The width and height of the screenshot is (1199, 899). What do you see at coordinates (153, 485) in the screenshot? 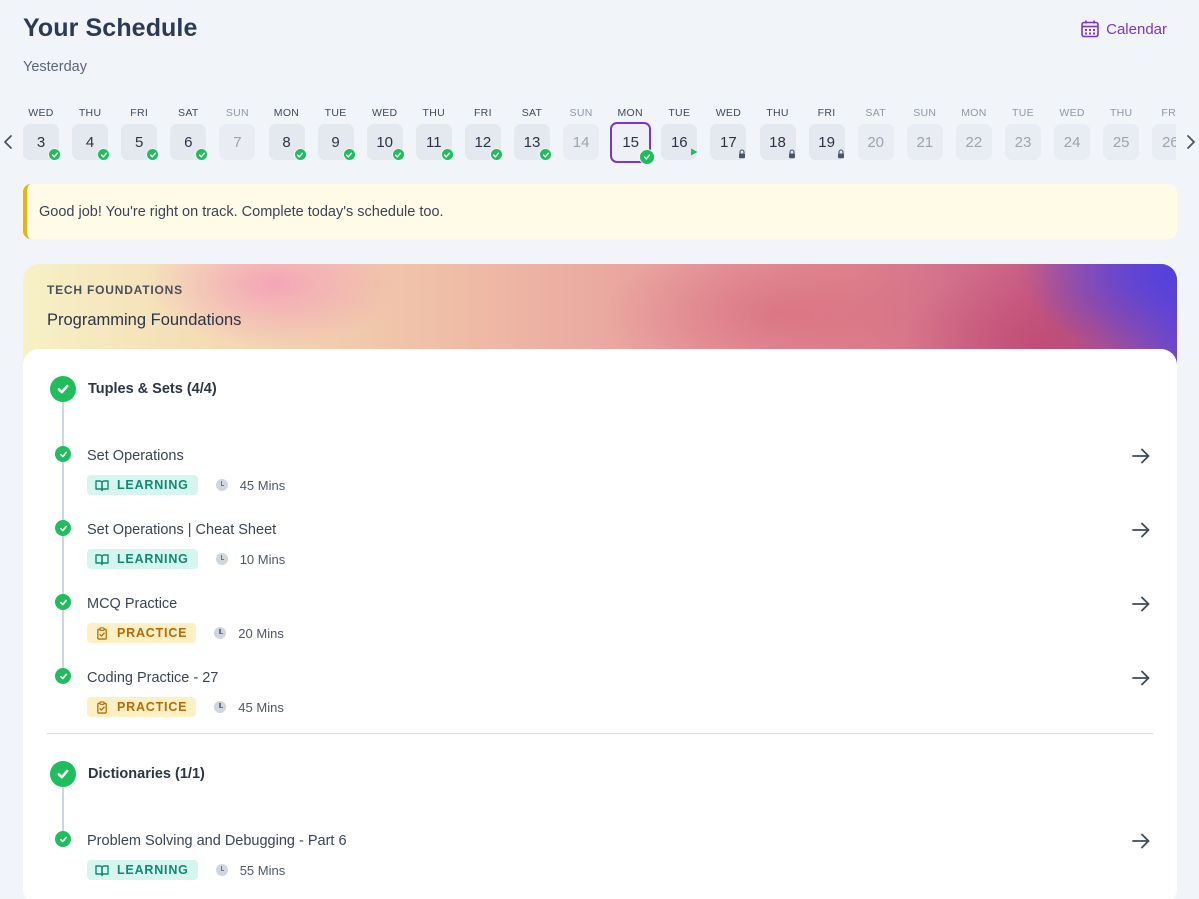
I see `tag-label: LEARNING` at bounding box center [153, 485].